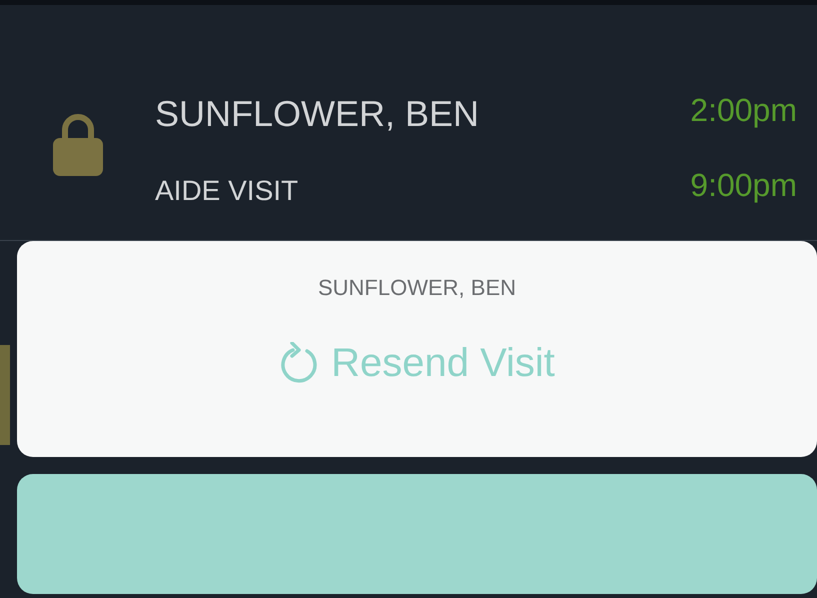 This screenshot has width=817, height=598. What do you see at coordinates (743, 185) in the screenshot?
I see `end-time: 9:00pm` at bounding box center [743, 185].